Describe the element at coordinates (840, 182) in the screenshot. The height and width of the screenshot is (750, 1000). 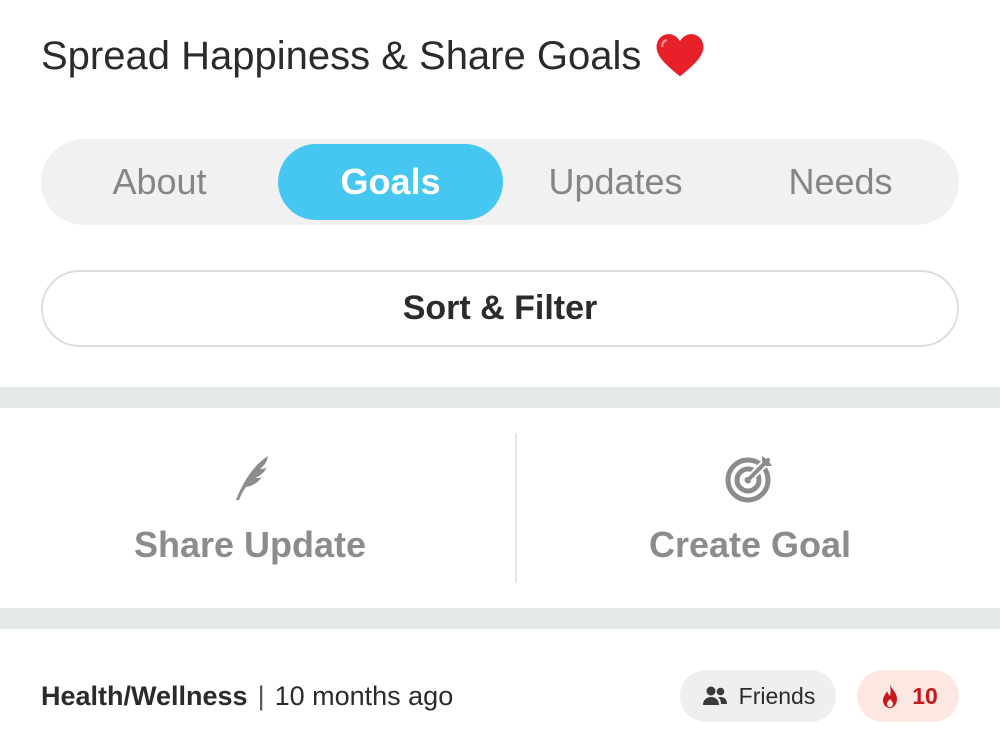
I see `tab-needs: Needs` at that location.